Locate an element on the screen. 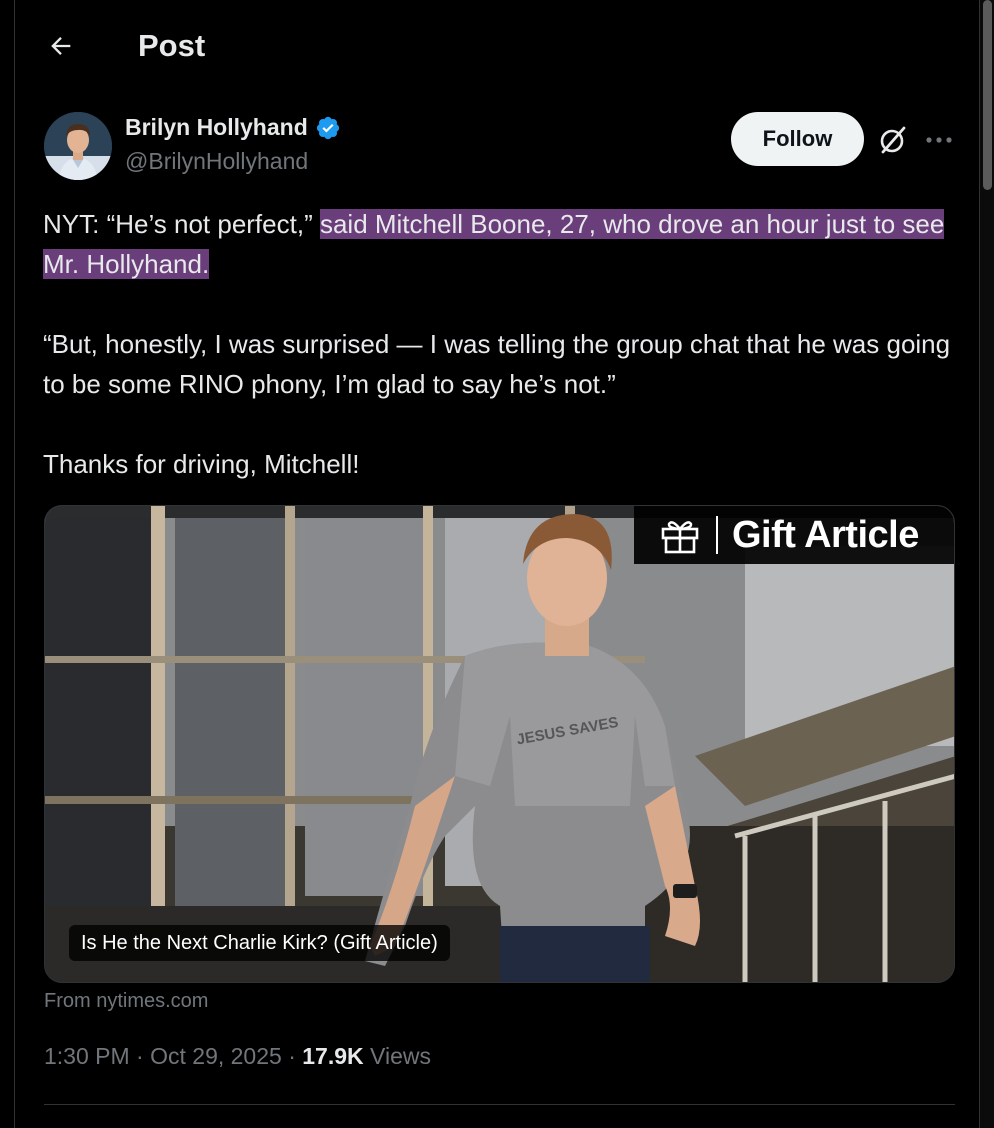 This screenshot has width=994, height=1128. views-count: 17.9K is located at coordinates (333, 1056).